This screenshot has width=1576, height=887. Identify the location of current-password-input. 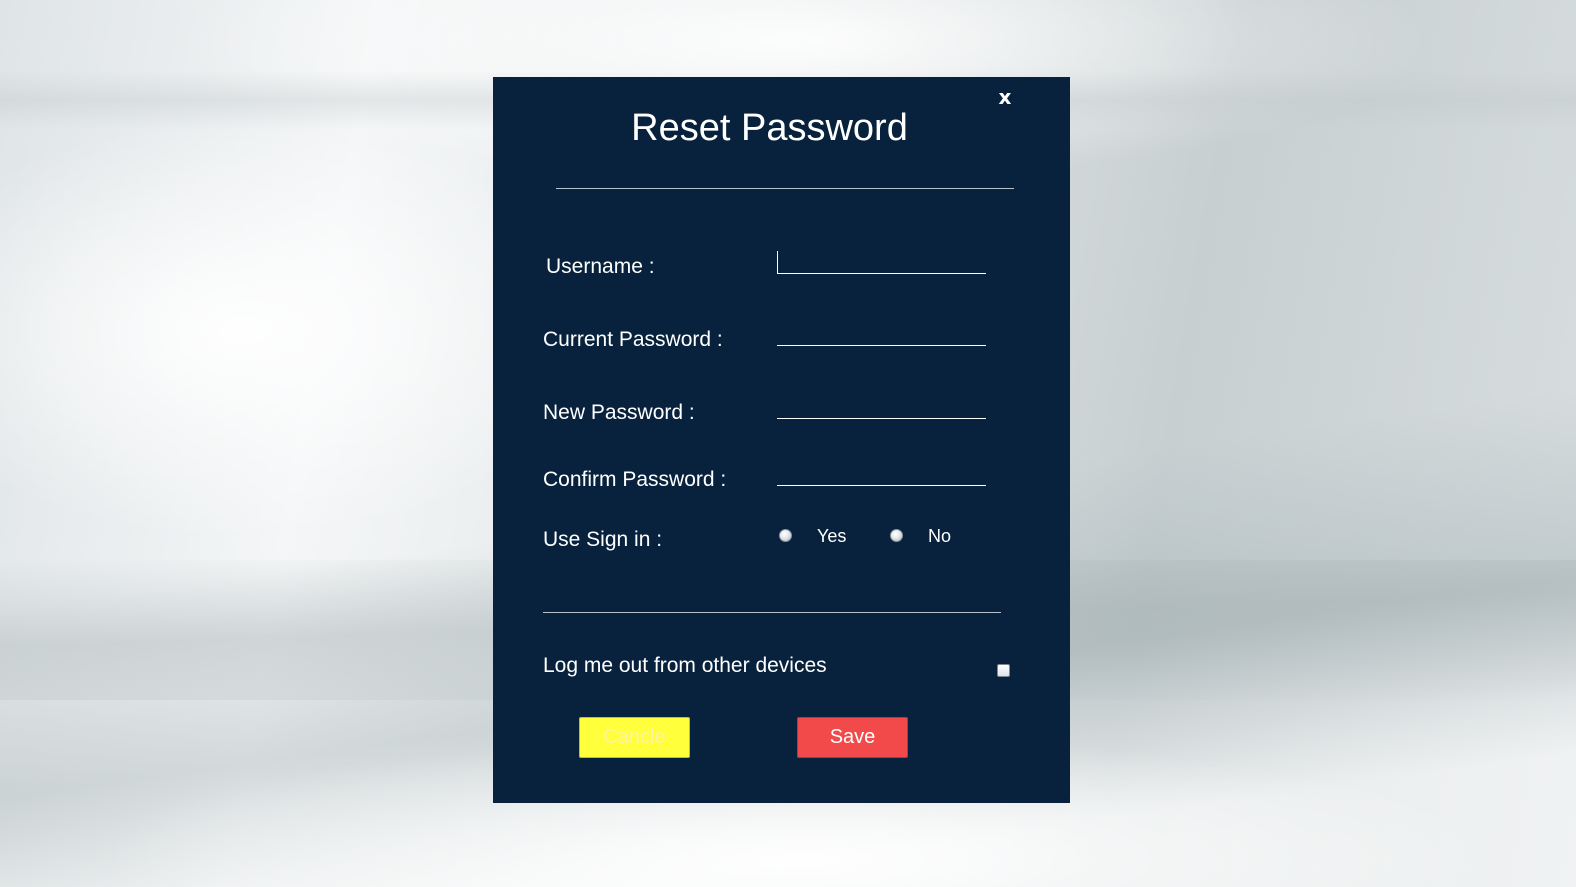
(881, 333).